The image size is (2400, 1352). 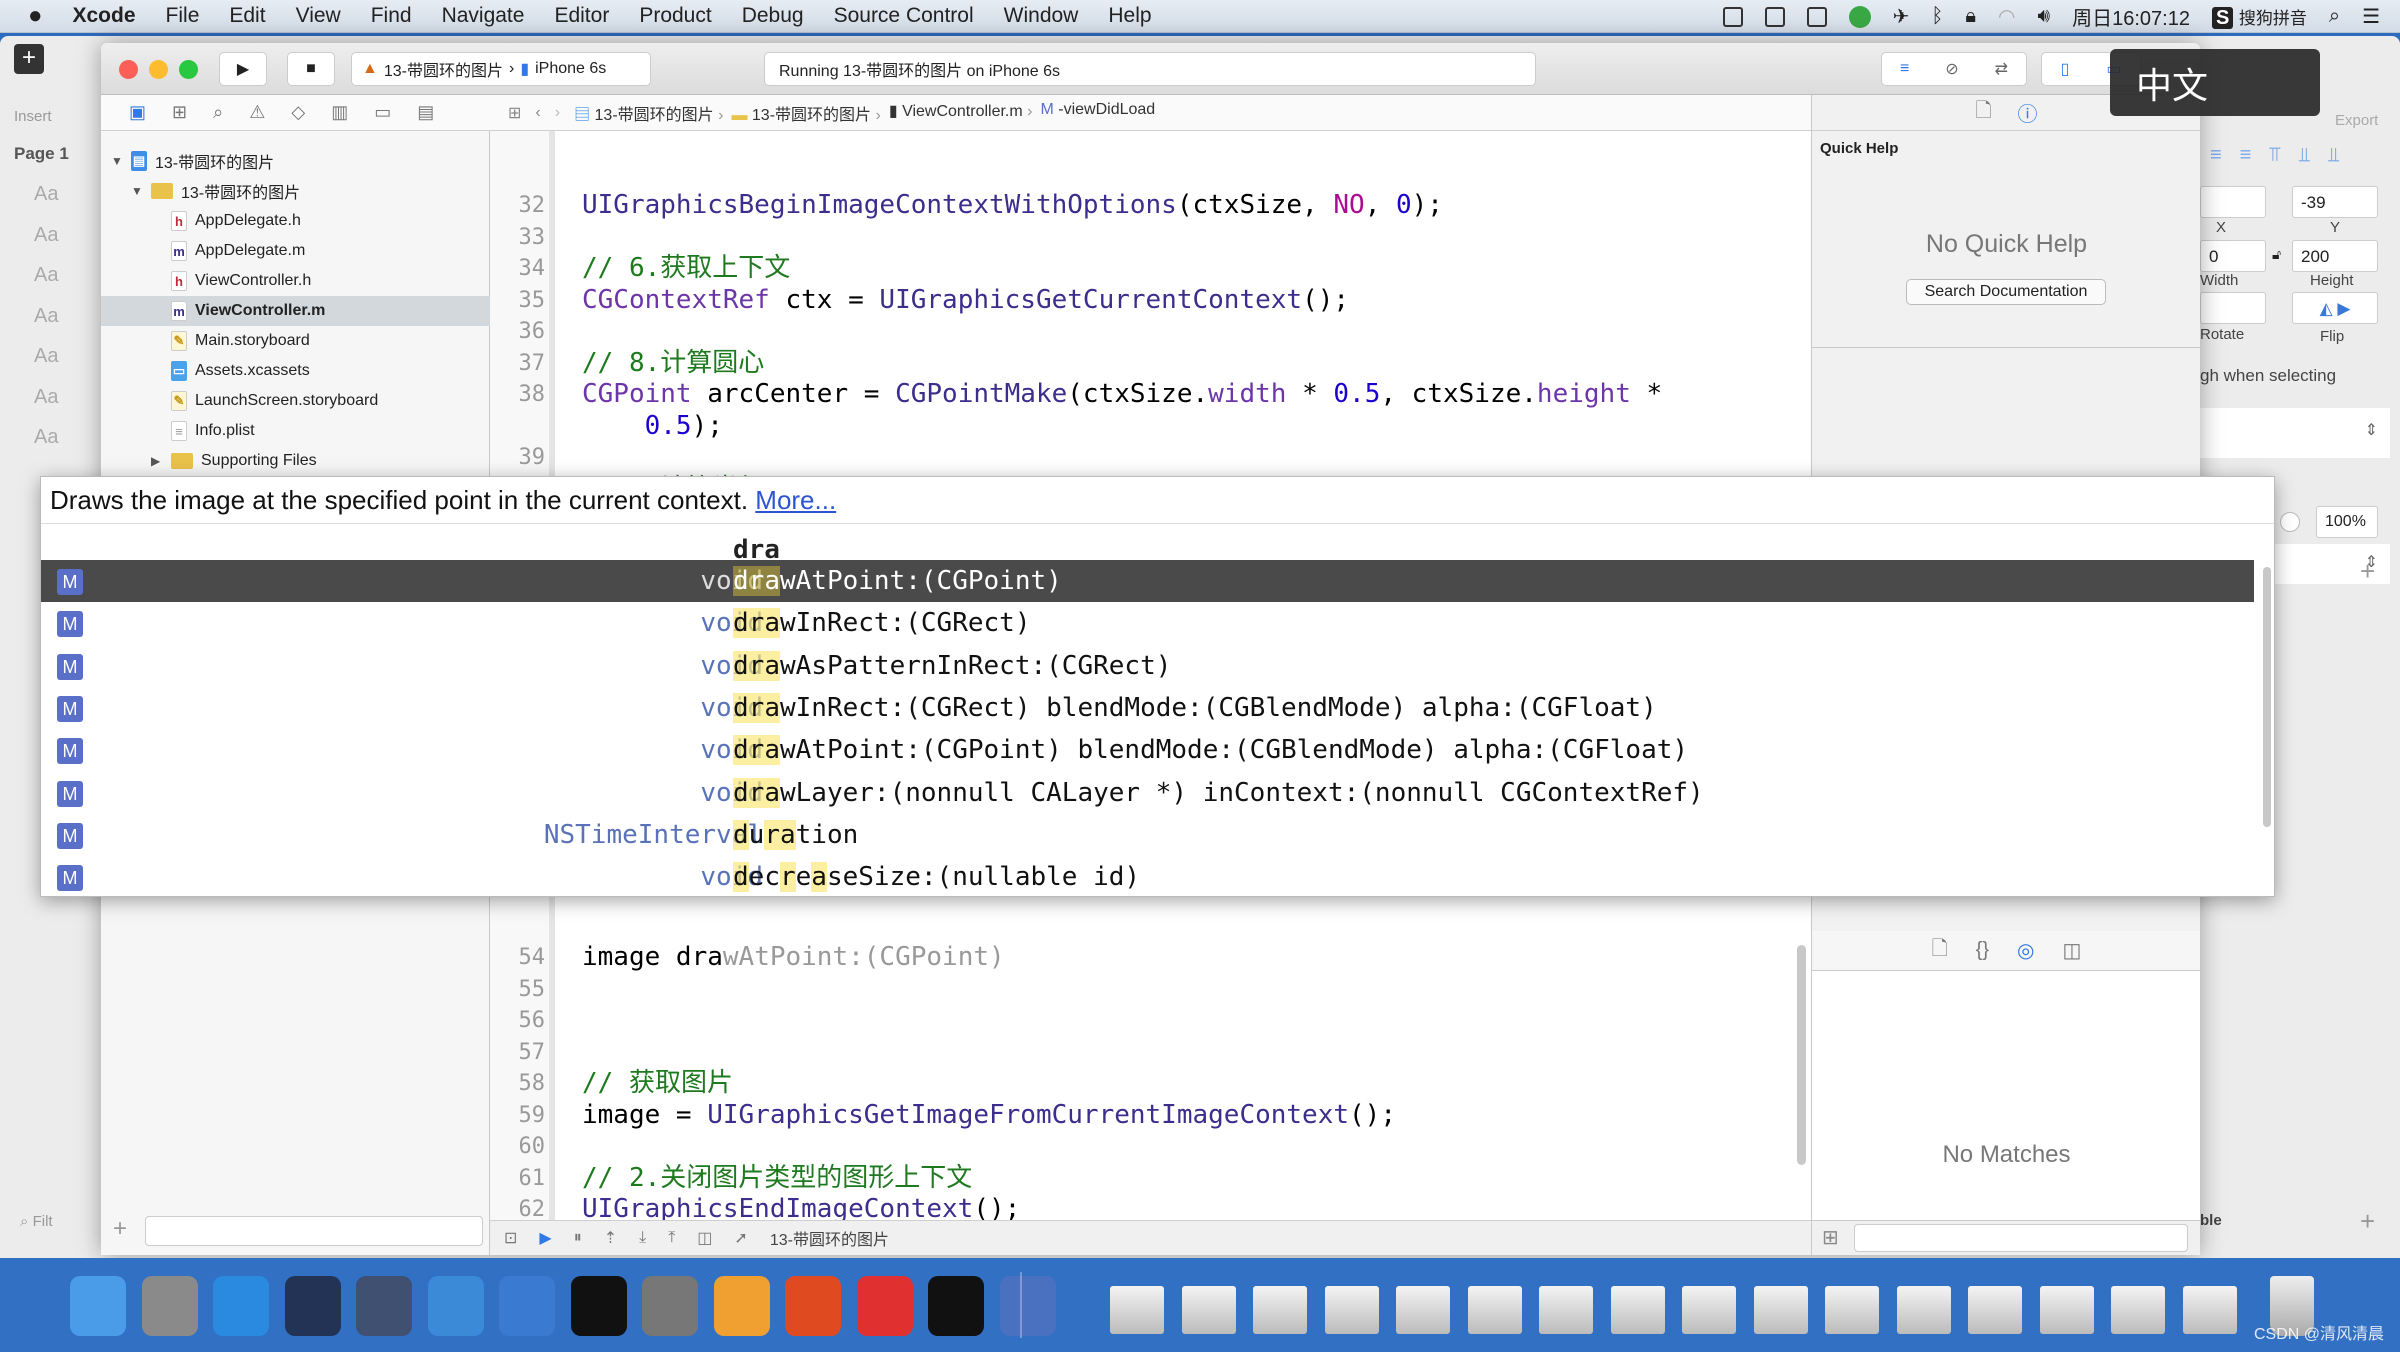 I want to click on folder-icon: ▣, so click(x=137, y=112).